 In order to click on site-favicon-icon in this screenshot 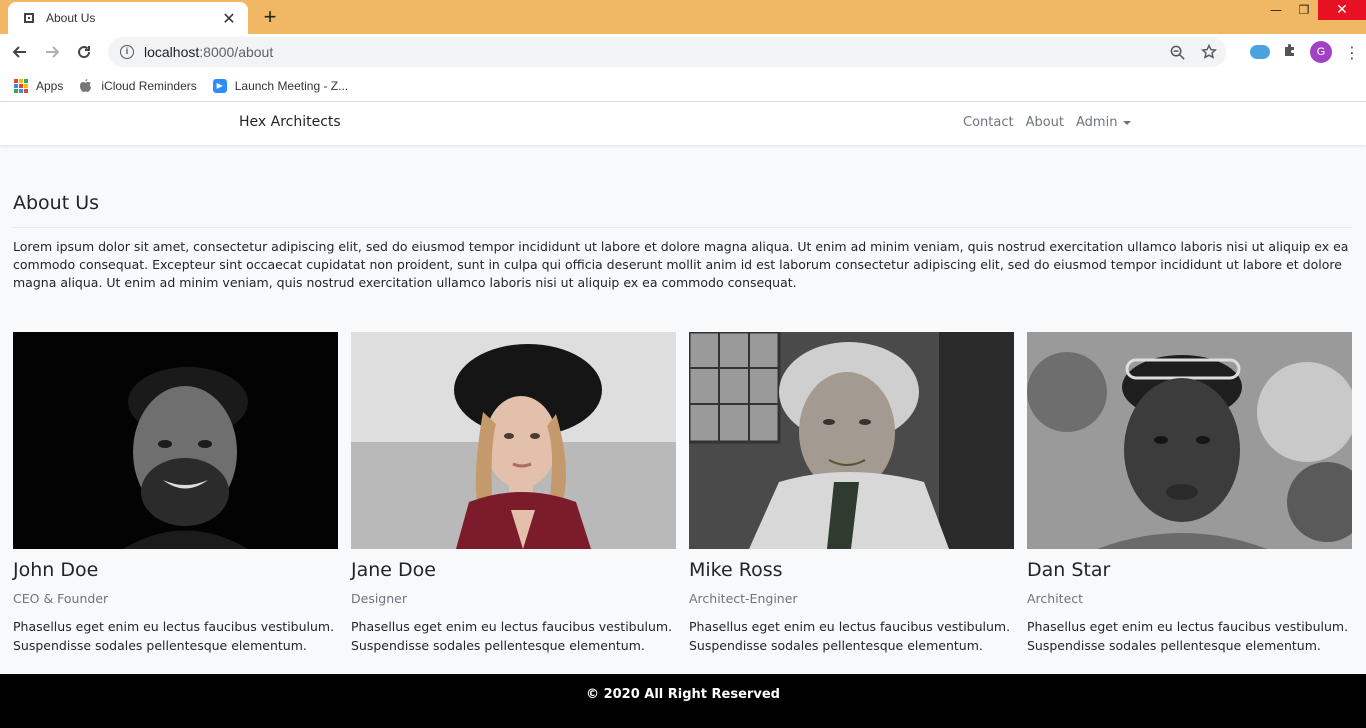, I will do `click(29, 18)`.